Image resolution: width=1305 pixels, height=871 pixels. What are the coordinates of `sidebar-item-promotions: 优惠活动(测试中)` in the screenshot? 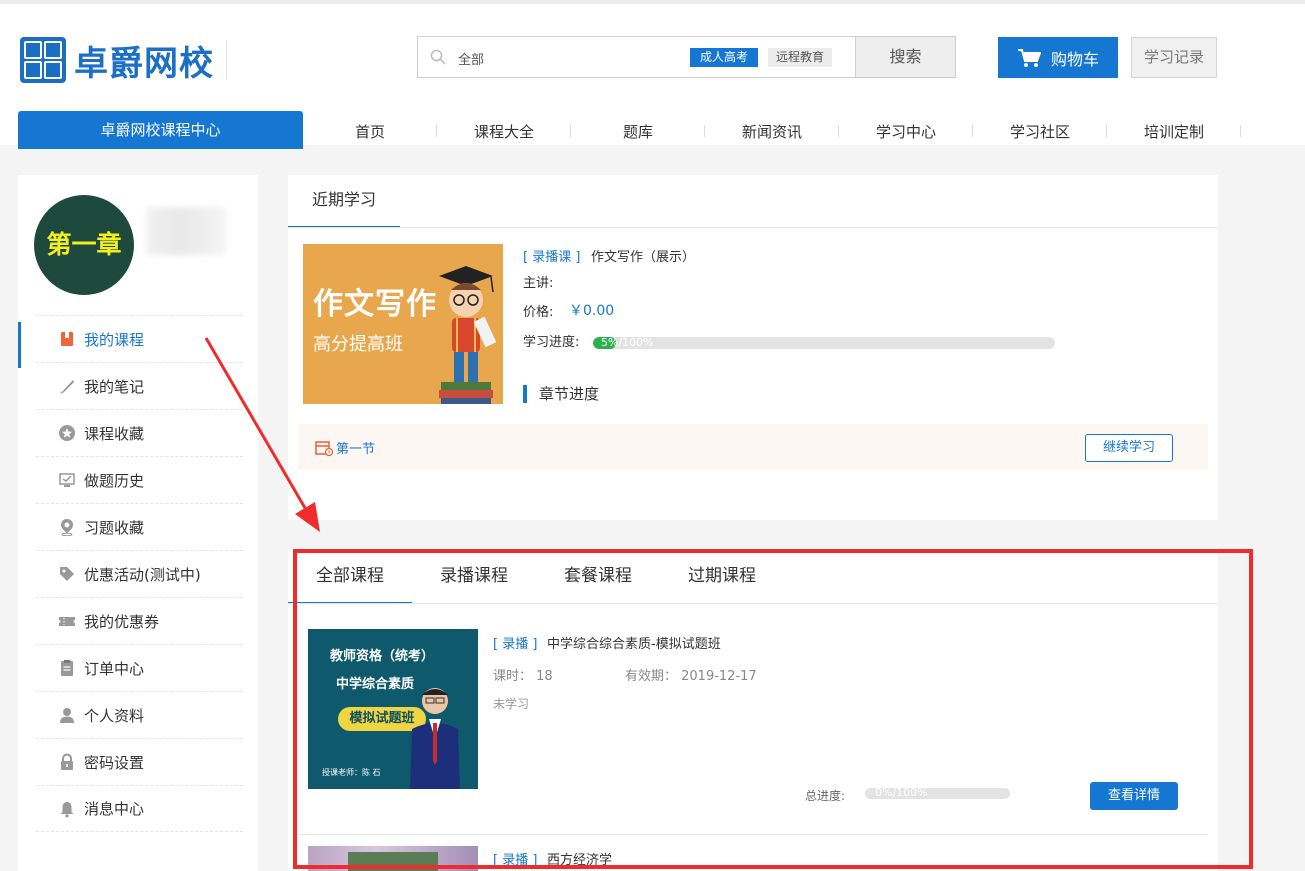 It's located at (139, 573).